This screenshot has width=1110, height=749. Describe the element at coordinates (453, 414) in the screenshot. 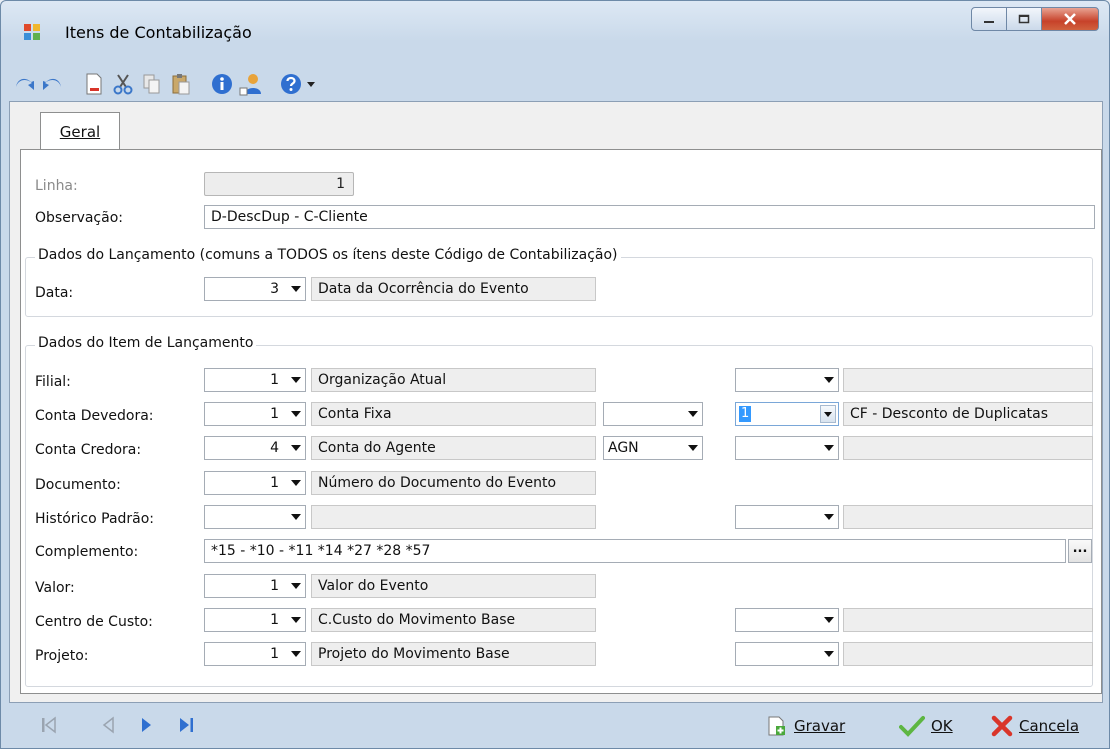

I see `conta-devedora-description: Conta Fixa` at that location.